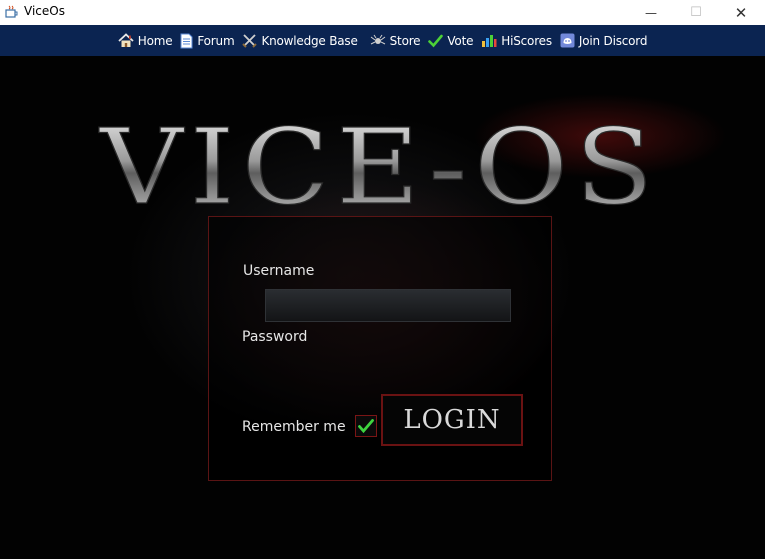  I want to click on close-button: ✕, so click(741, 12).